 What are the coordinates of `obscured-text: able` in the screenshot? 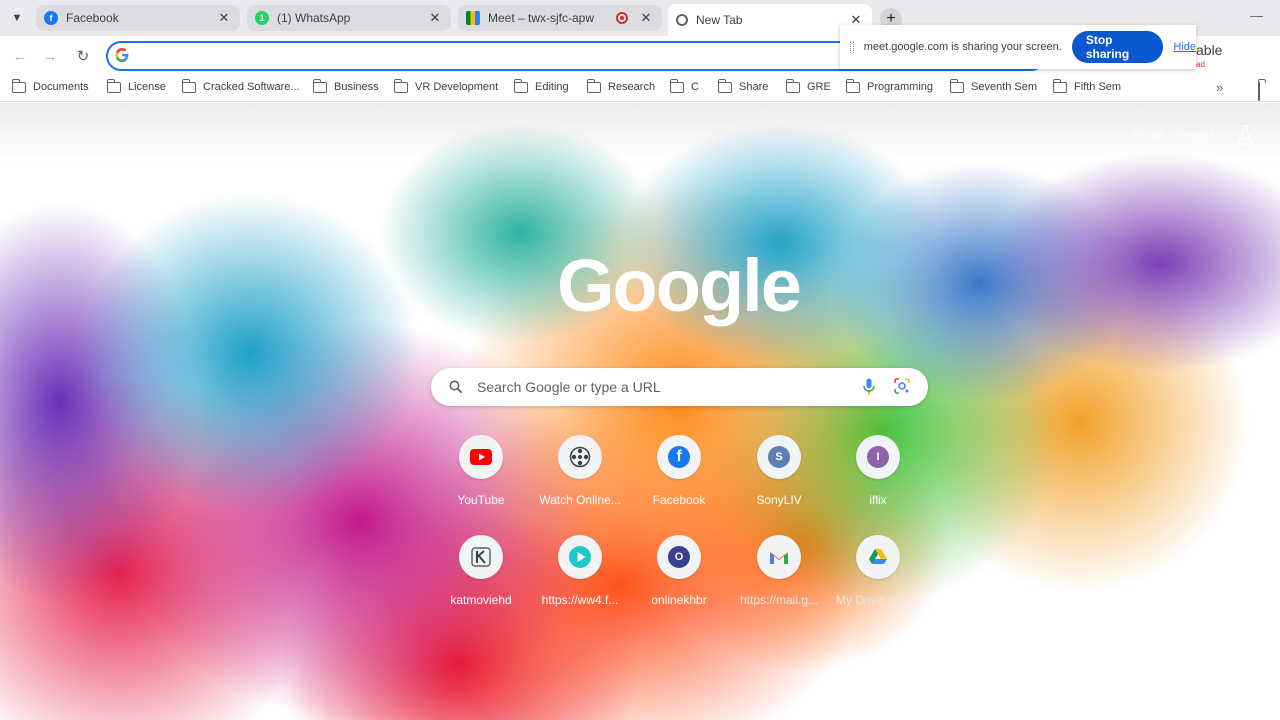 It's located at (1209, 50).